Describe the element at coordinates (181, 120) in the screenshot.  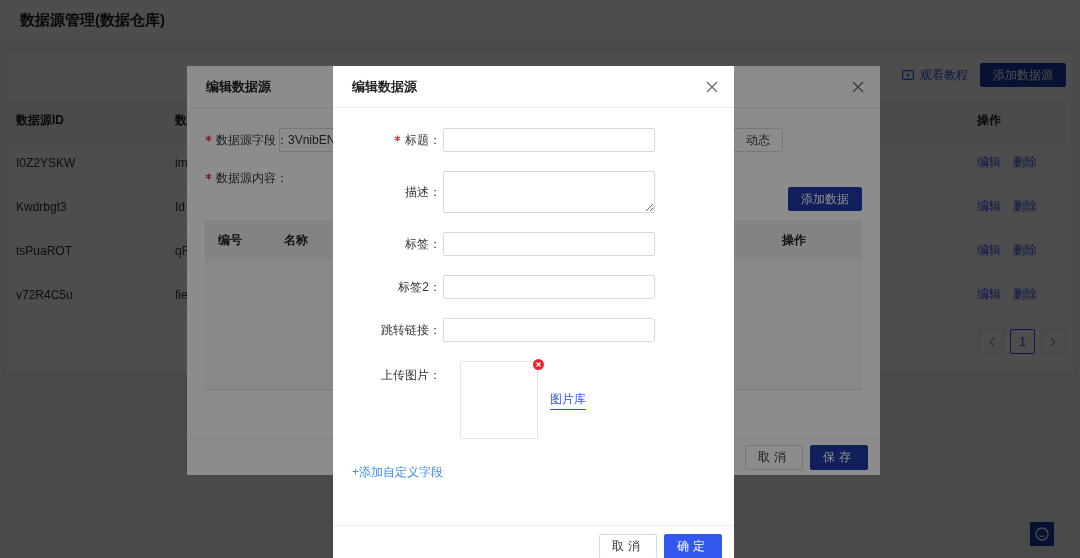
I see `column-header: 数` at that location.